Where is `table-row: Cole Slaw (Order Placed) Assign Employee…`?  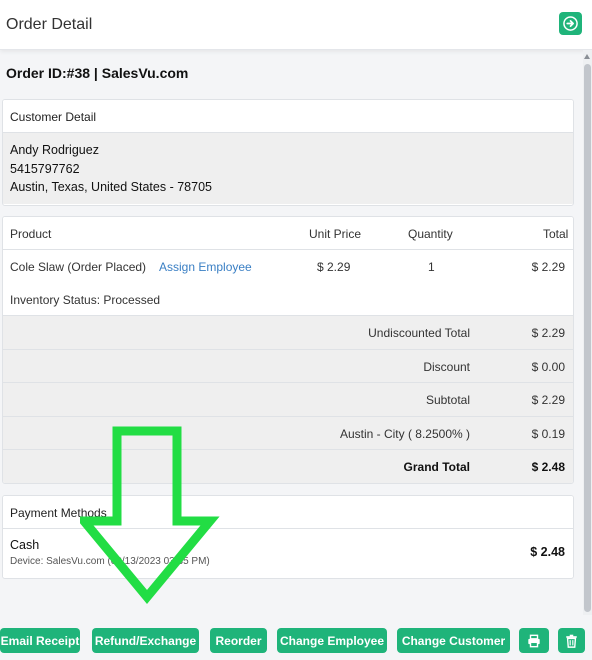
table-row: Cole Slaw (Order Placed) Assign Employee… is located at coordinates (288, 283).